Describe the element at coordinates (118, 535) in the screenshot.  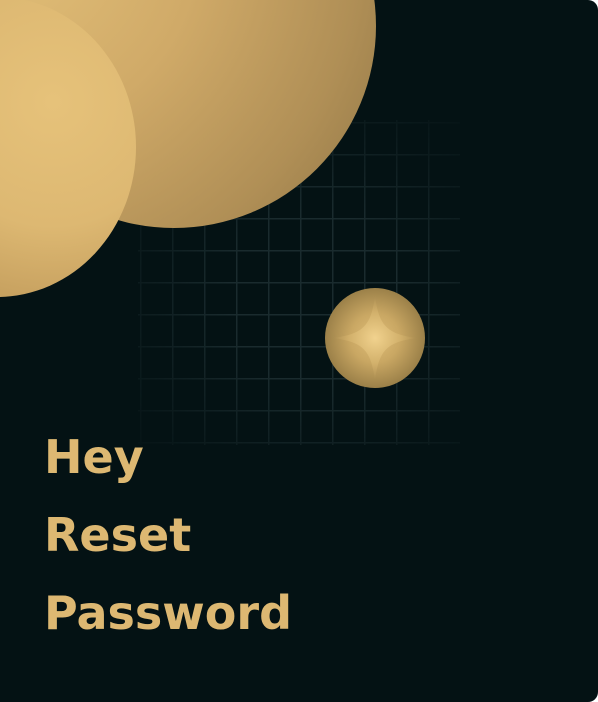
I see `title-line-2: Reset` at that location.